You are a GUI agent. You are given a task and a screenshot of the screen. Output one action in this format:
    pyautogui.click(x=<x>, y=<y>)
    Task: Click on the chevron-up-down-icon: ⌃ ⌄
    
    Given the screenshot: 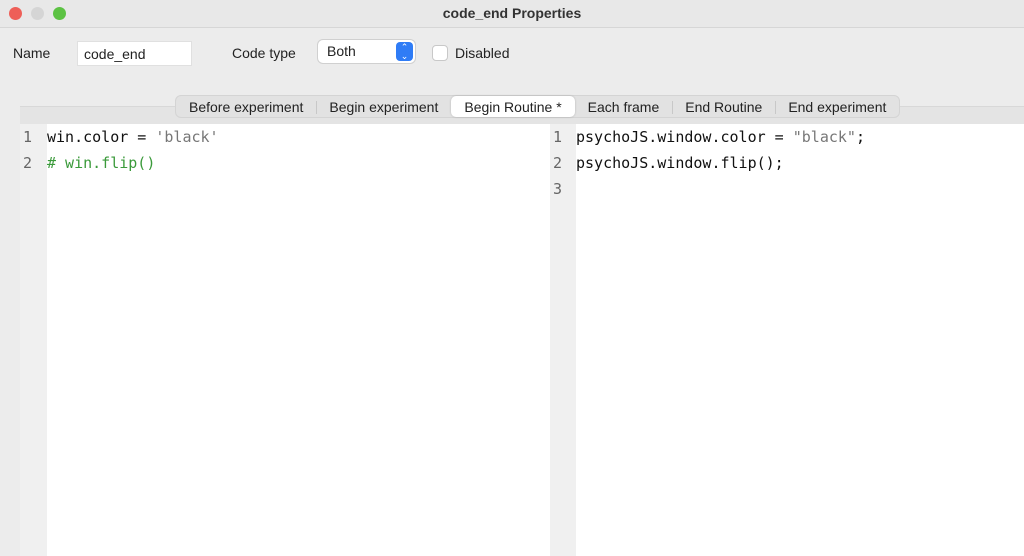 What is the action you would take?
    pyautogui.click(x=404, y=51)
    